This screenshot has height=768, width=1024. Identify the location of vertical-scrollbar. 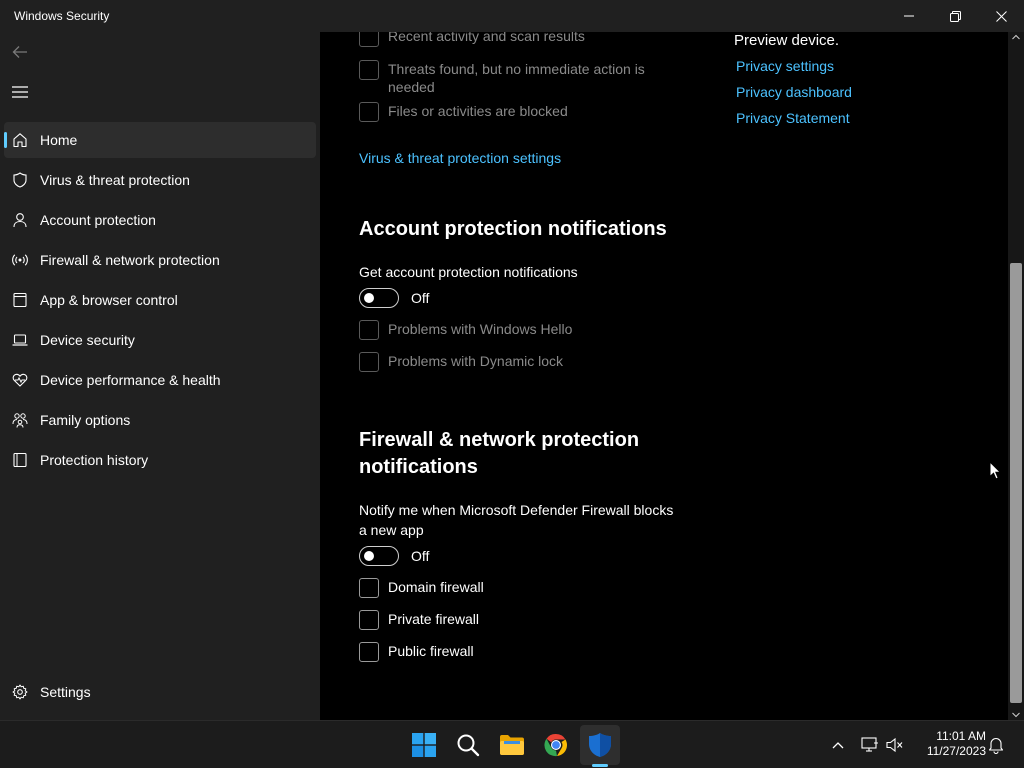
(1016, 376).